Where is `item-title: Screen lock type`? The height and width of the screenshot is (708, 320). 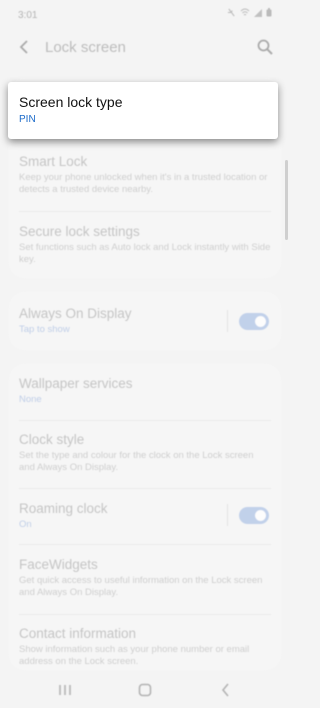
item-title: Screen lock type is located at coordinates (71, 102).